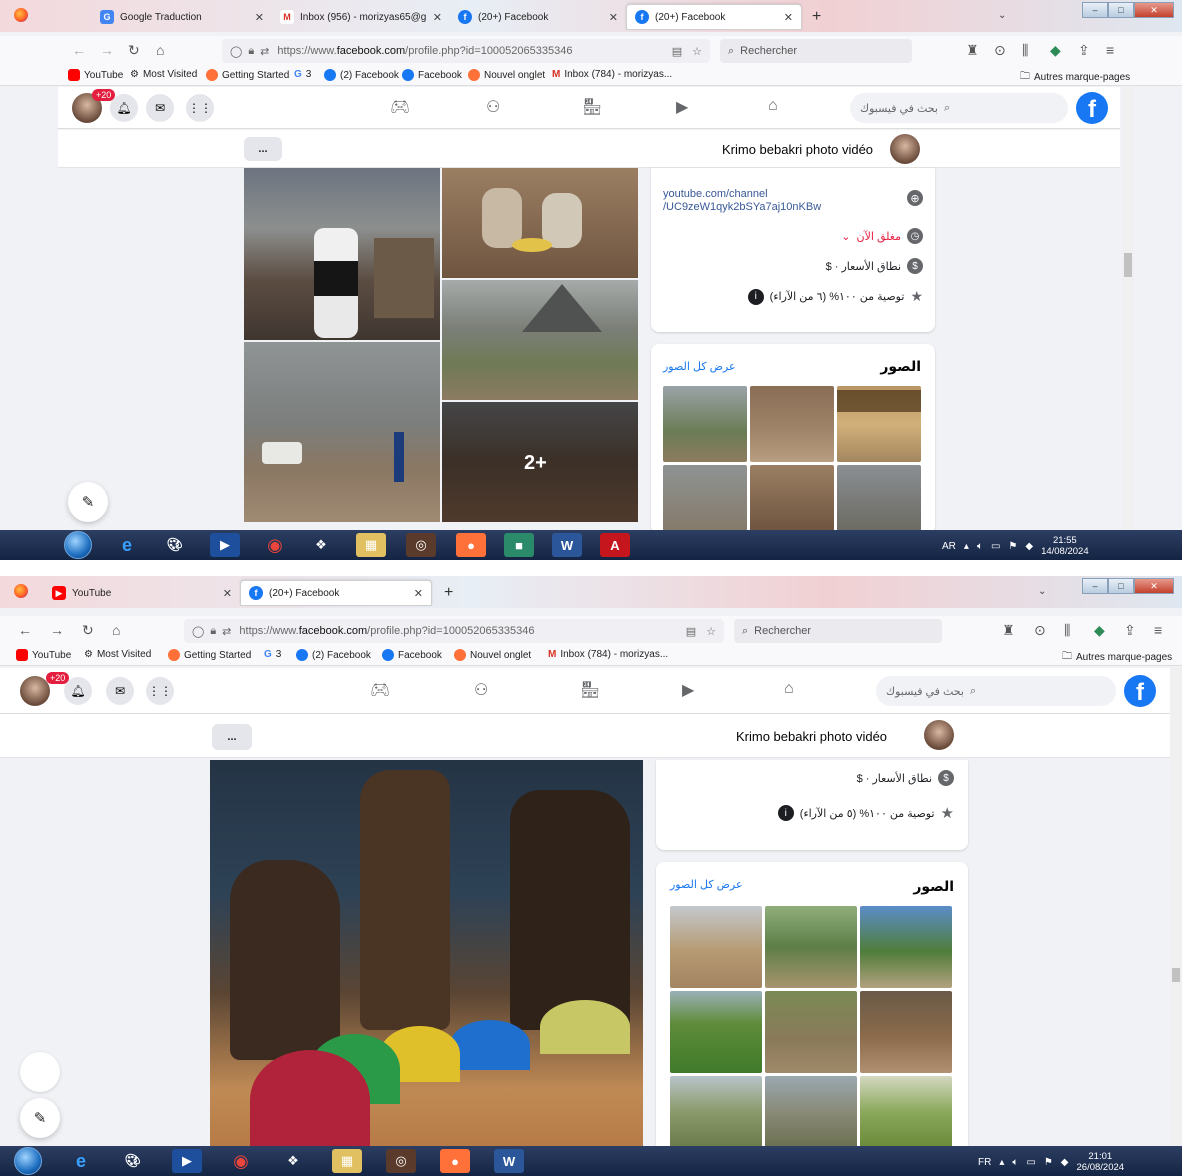  What do you see at coordinates (272, 654) in the screenshot?
I see `bookmark-google: G3` at bounding box center [272, 654].